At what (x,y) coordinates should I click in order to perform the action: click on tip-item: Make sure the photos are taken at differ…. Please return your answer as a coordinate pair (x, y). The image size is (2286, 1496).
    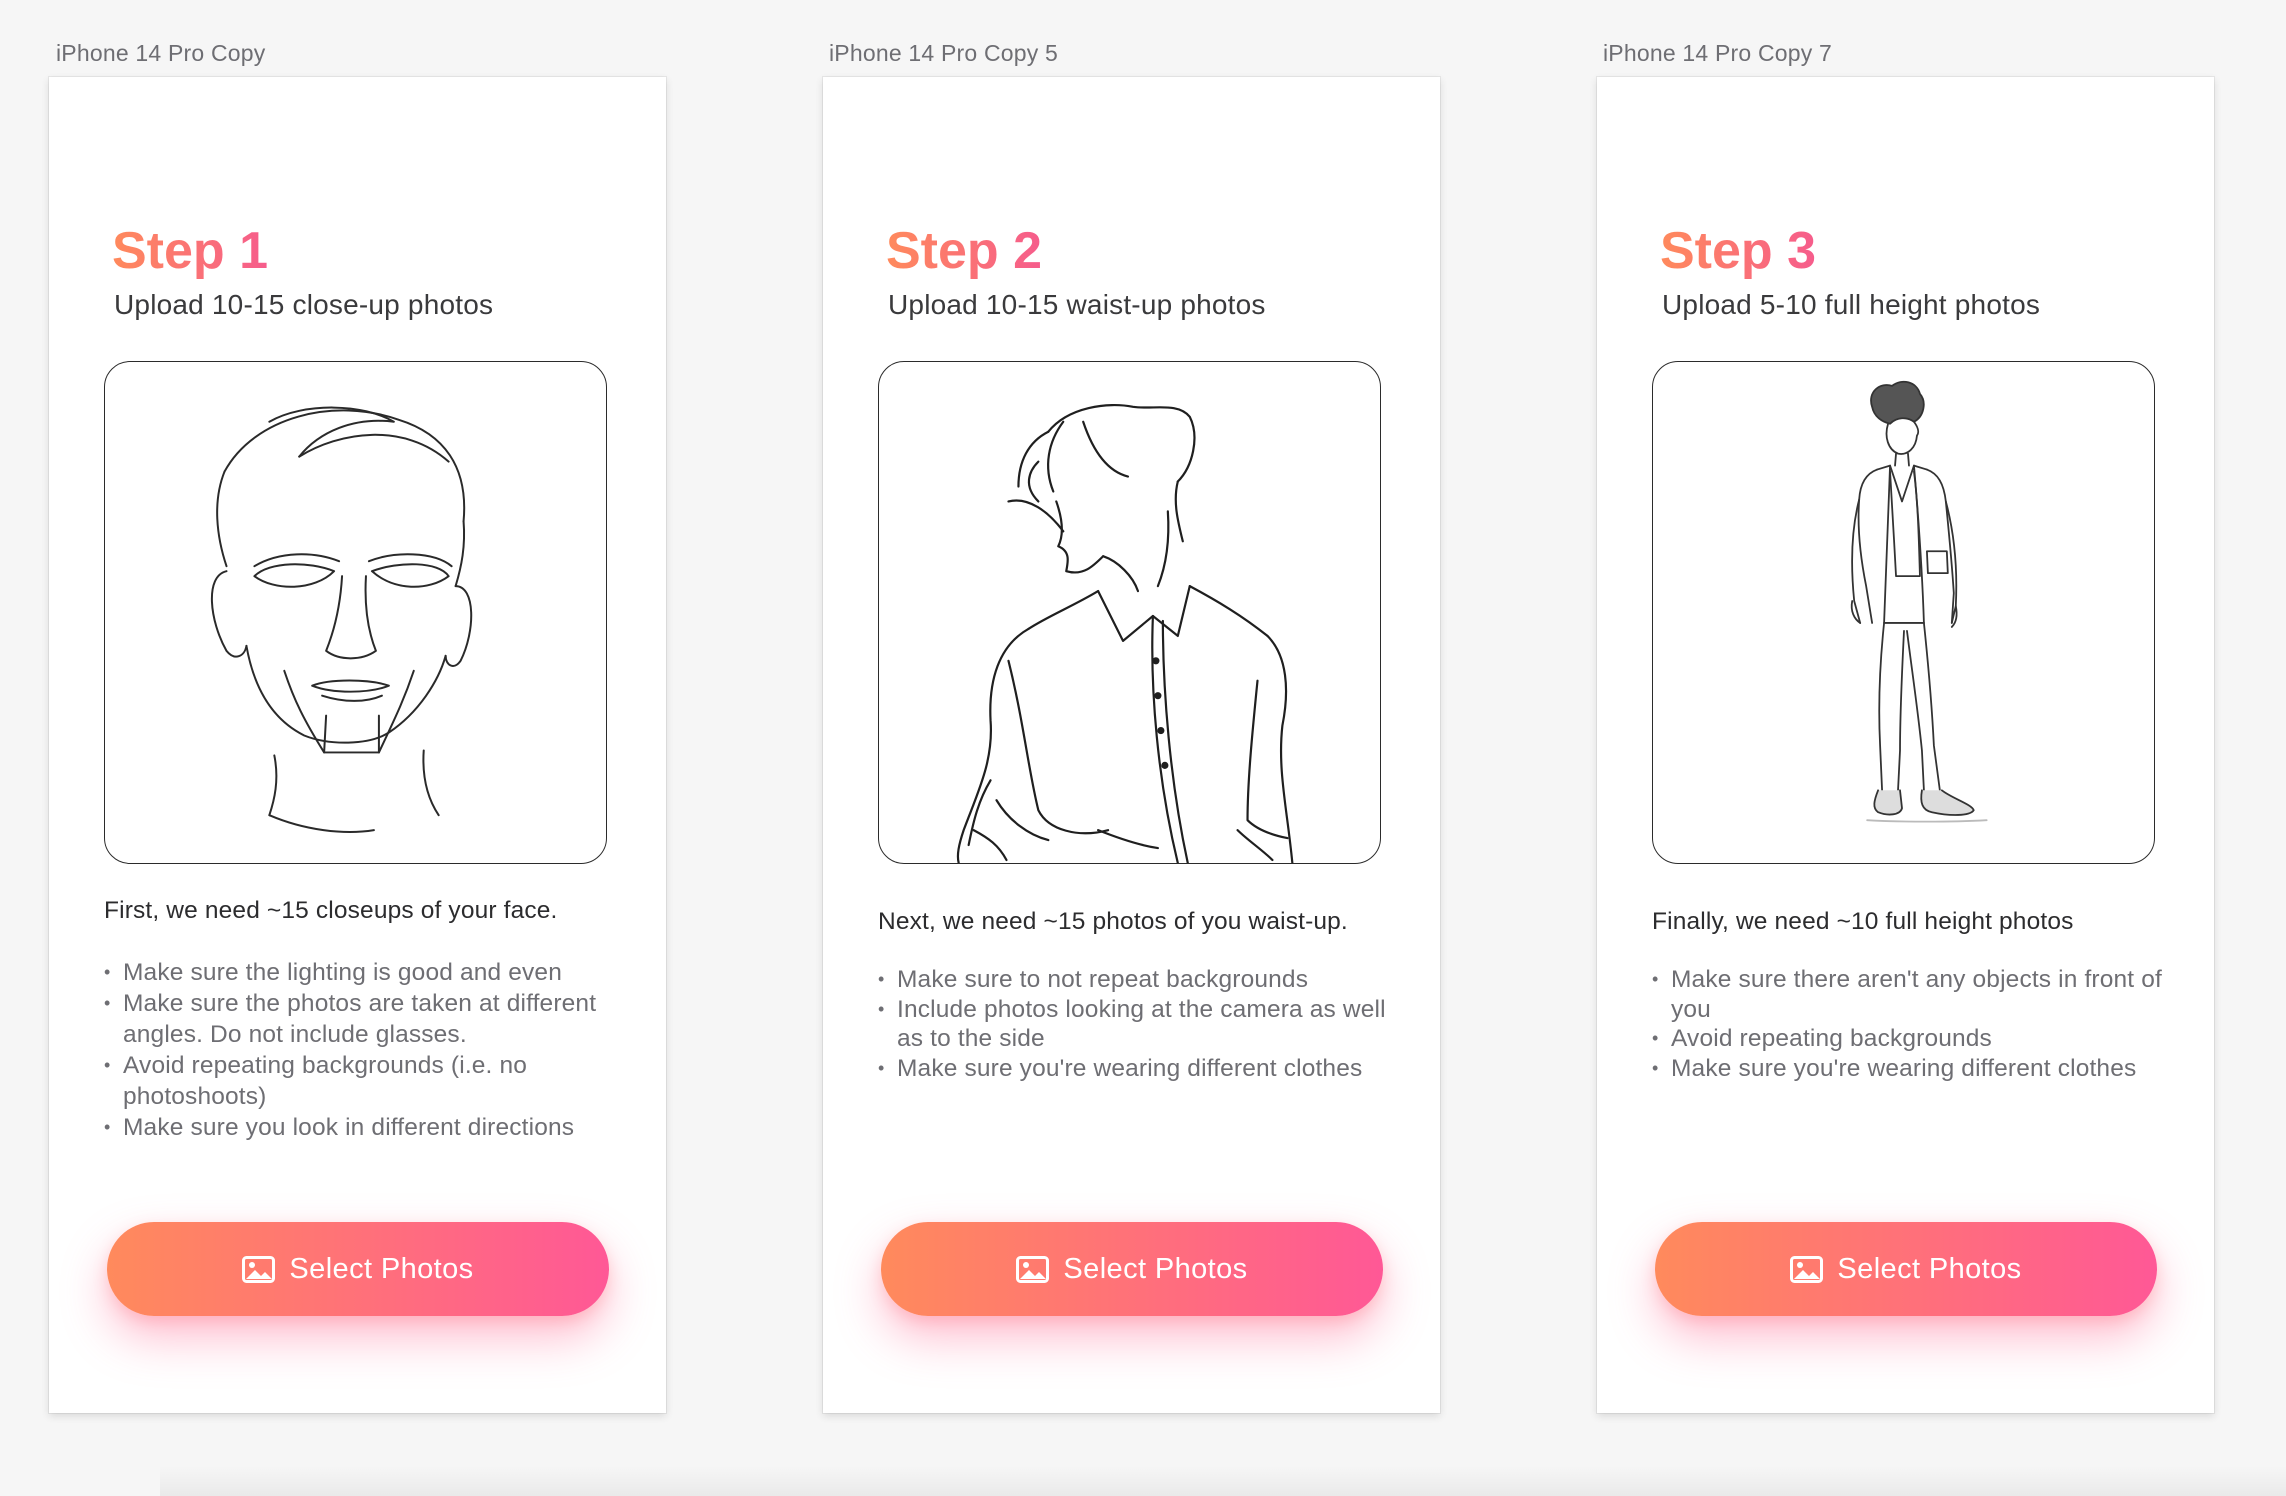
    Looking at the image, I should click on (364, 1019).